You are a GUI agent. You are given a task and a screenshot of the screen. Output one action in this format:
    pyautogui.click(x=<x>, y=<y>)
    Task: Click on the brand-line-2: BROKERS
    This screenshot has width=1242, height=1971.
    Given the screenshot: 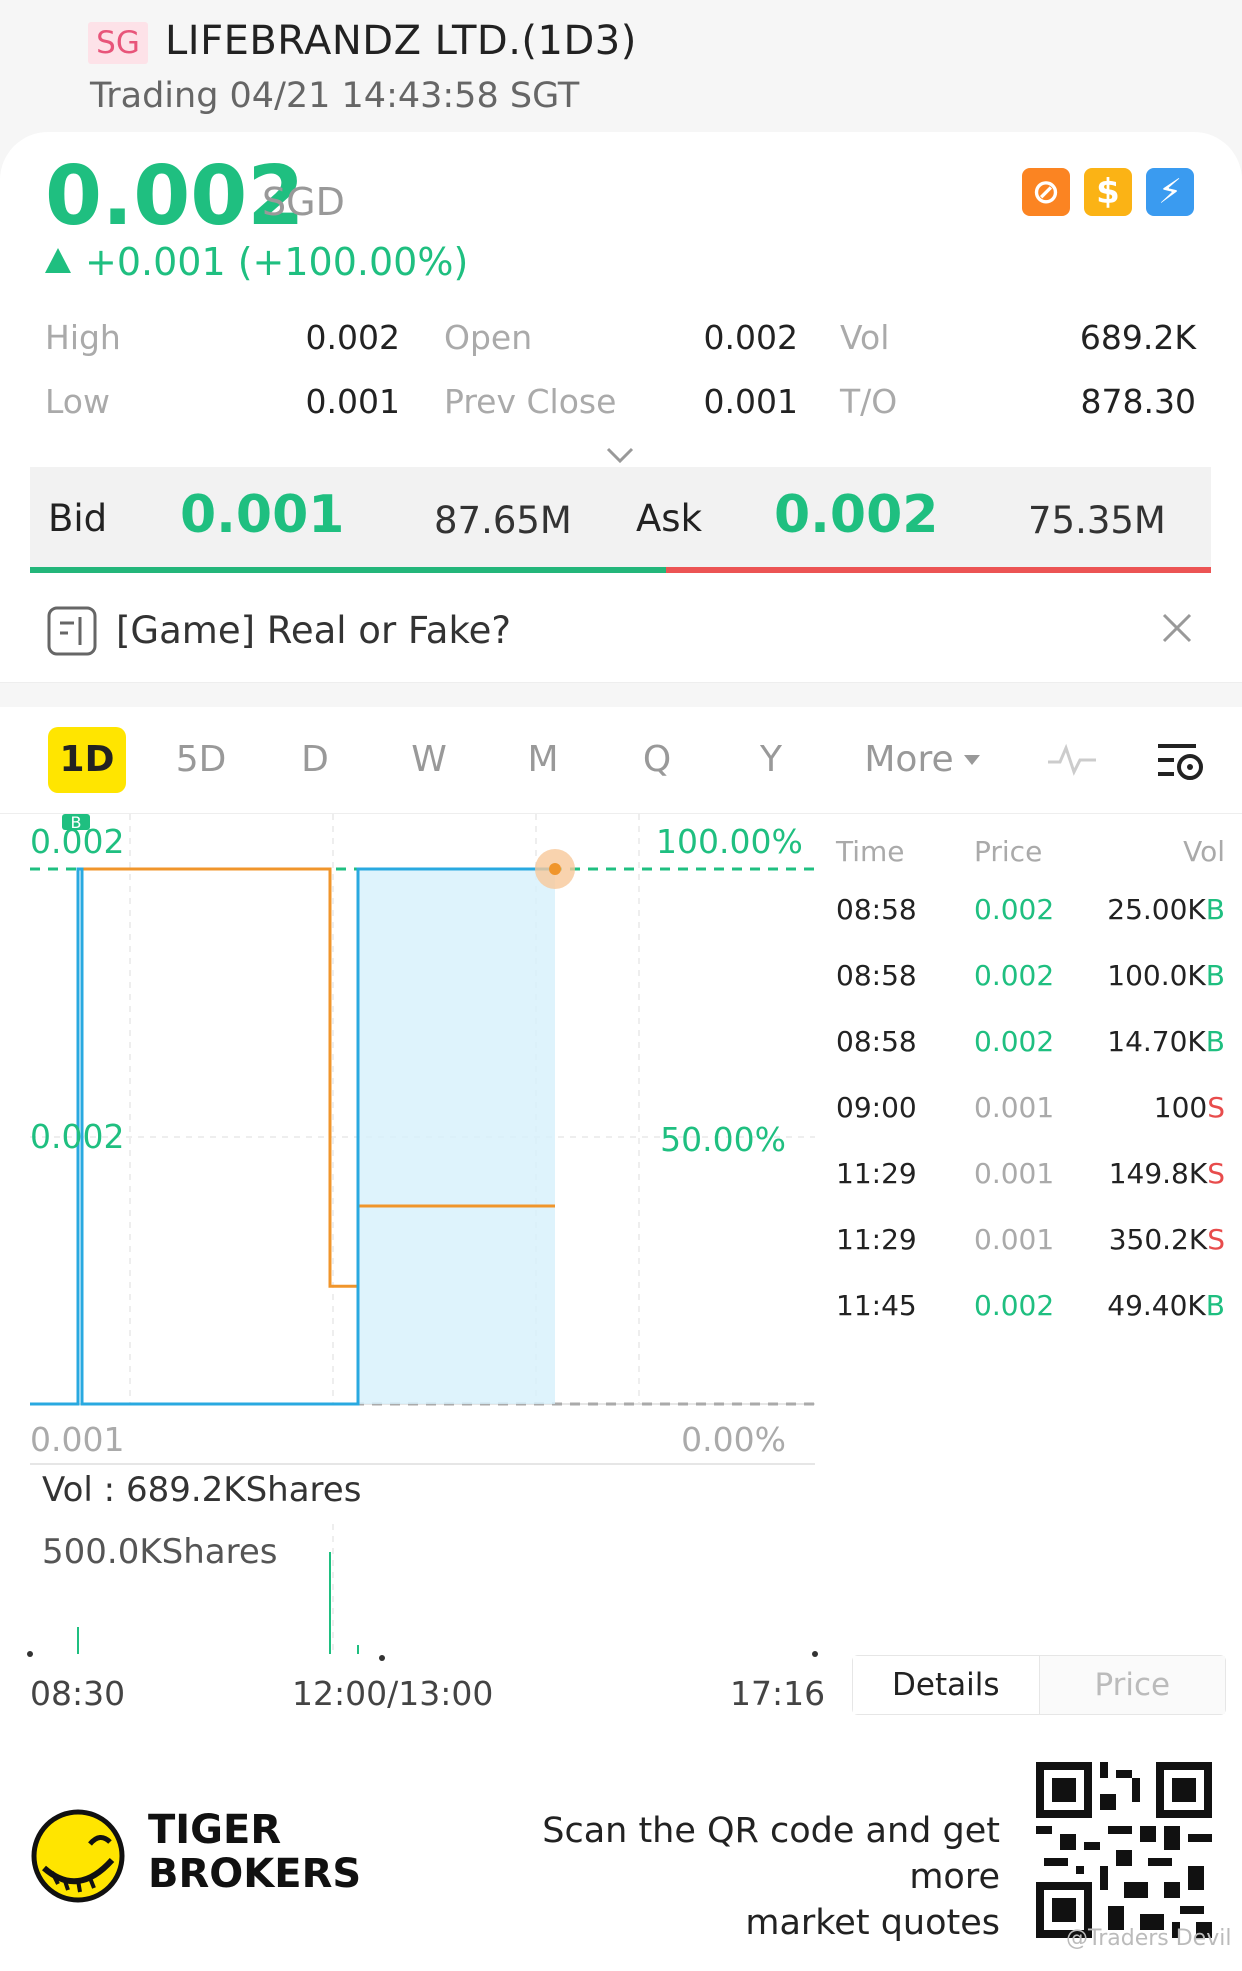 What is the action you would take?
    pyautogui.click(x=255, y=1874)
    